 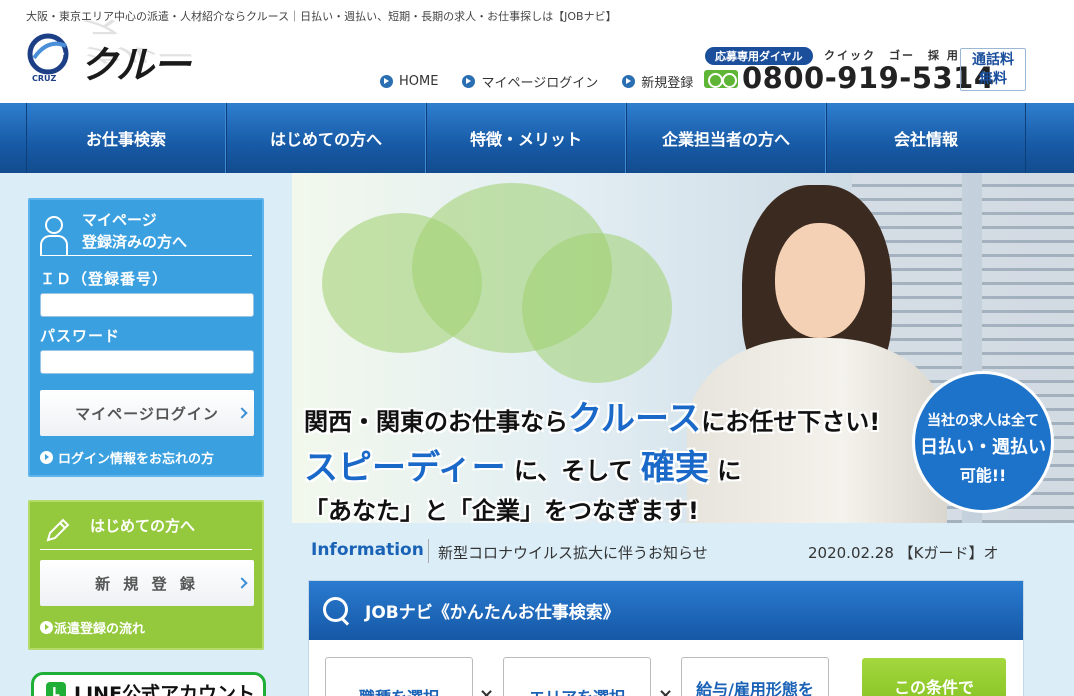 What do you see at coordinates (573, 471) in the screenshot?
I see `hero-line-2b: に、そして` at bounding box center [573, 471].